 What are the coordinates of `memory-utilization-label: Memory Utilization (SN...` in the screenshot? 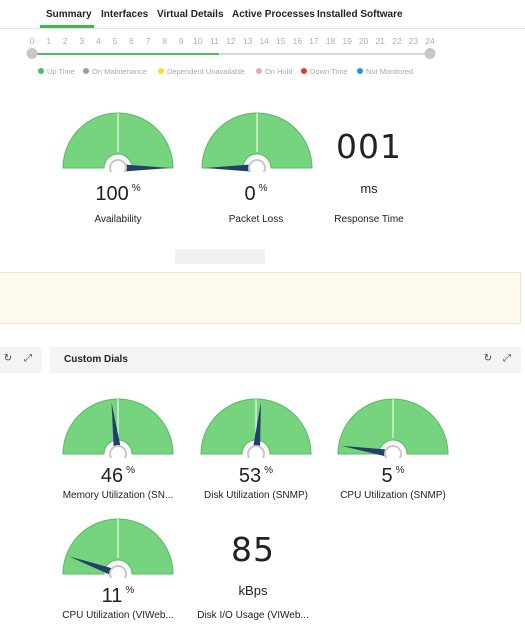 It's located at (118, 495).